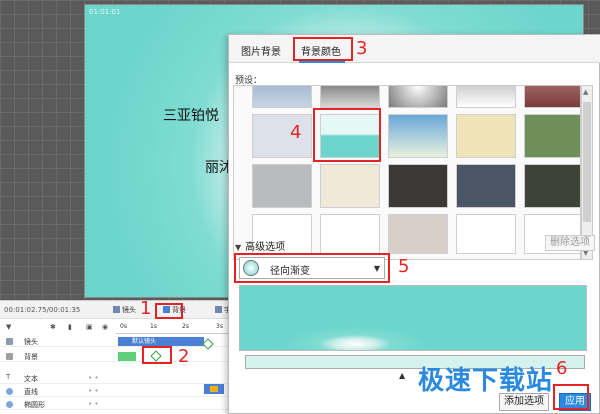 The height and width of the screenshot is (414, 600). I want to click on annotation-number-4: 4, so click(296, 132).